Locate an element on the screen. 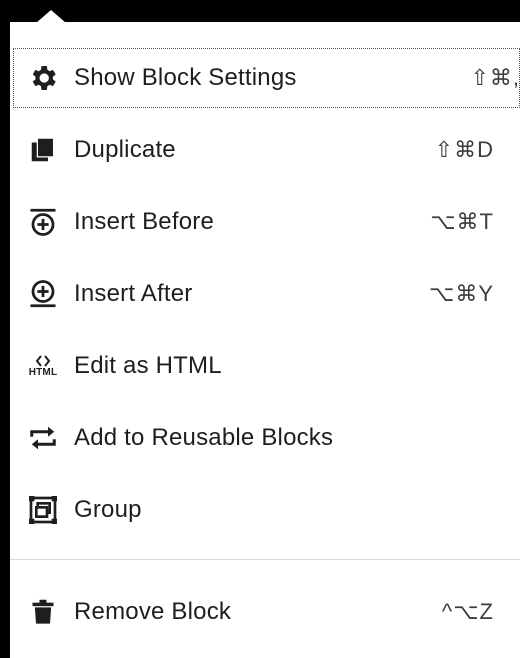 The height and width of the screenshot is (658, 520). menu-item-edit-as-html: HTML Edit as HTML is located at coordinates (265, 366).